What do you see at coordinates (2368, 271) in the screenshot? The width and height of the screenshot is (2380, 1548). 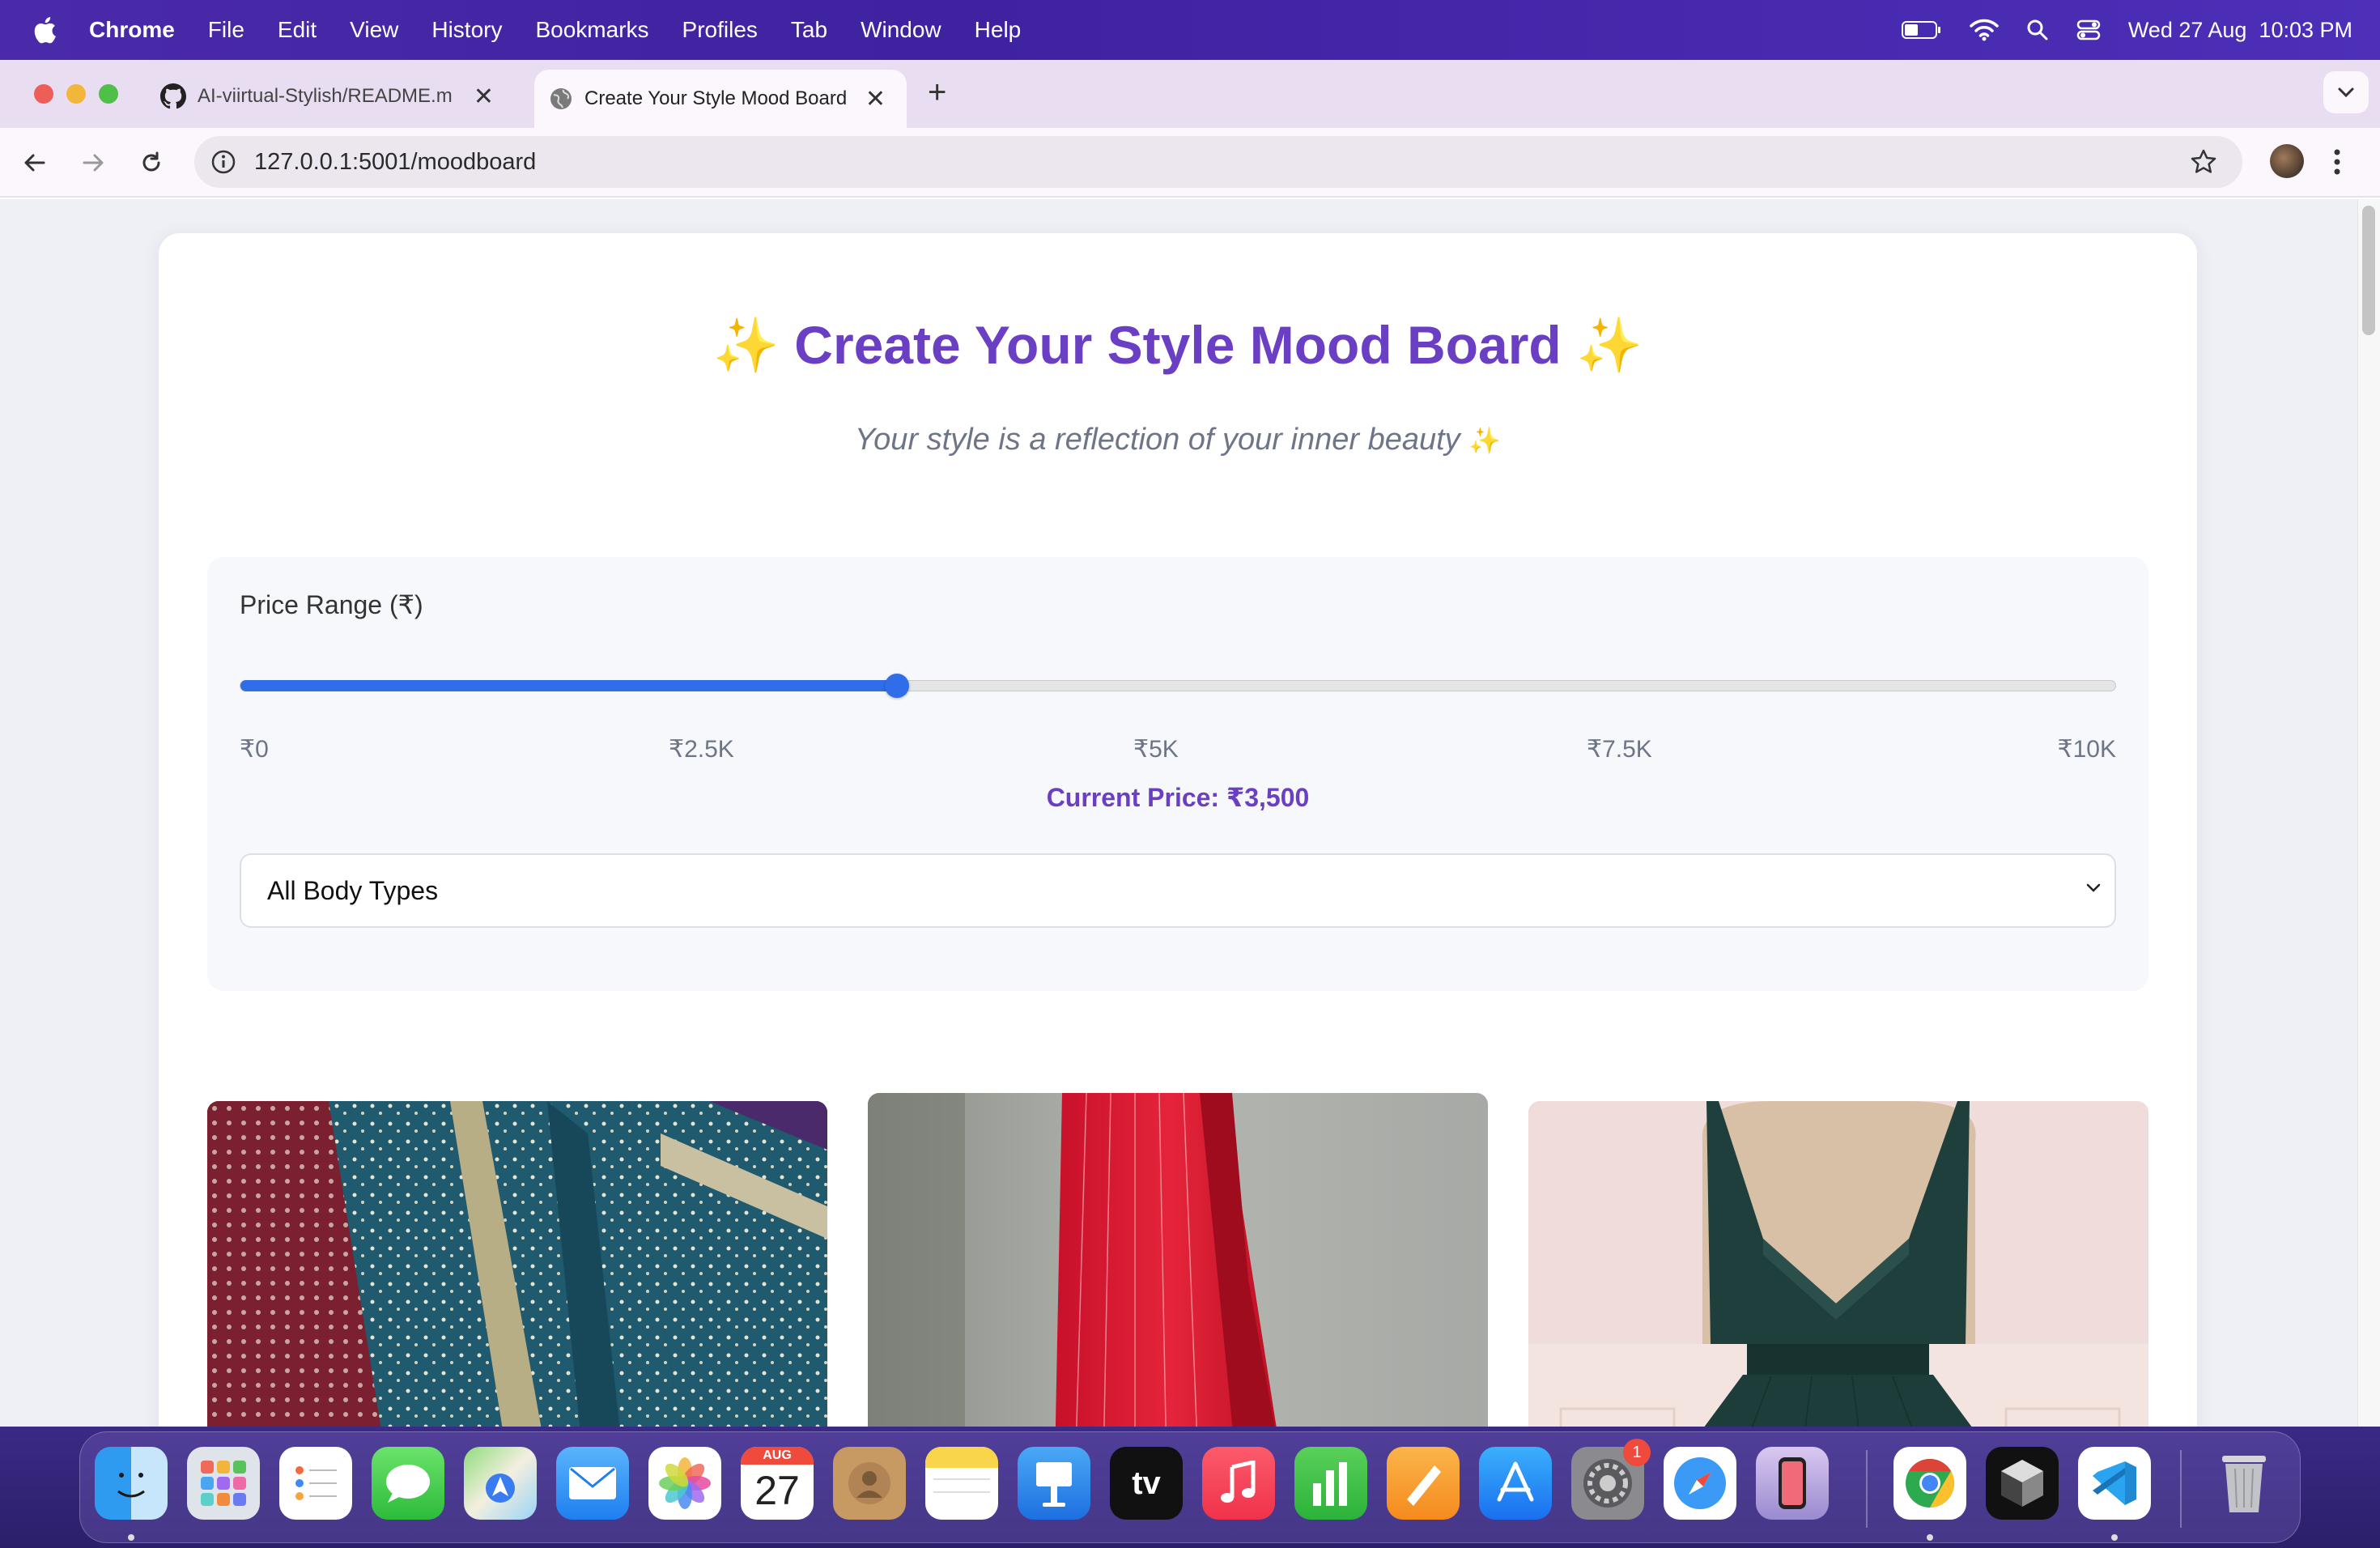 I see `scrollbar-thumb` at bounding box center [2368, 271].